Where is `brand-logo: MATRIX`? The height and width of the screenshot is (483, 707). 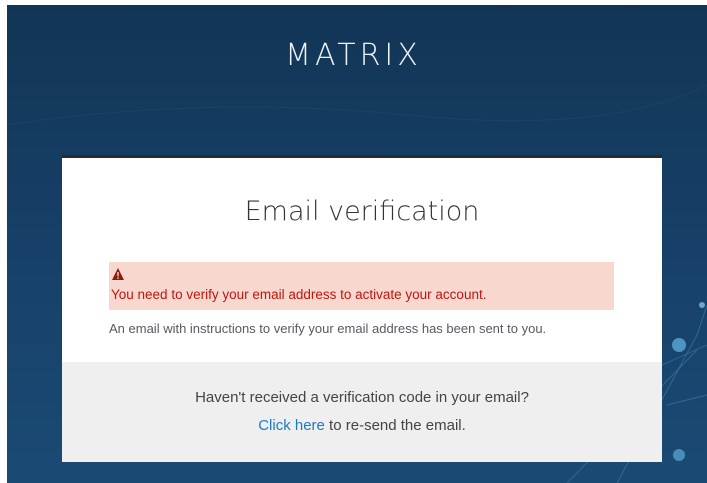
brand-logo: MATRIX is located at coordinates (353, 55).